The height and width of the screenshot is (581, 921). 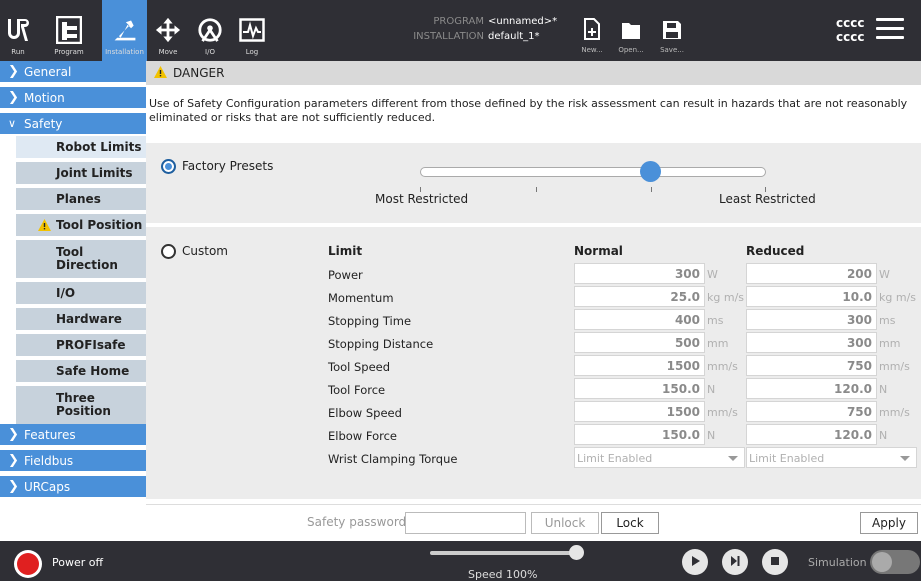 What do you see at coordinates (889, 523) in the screenshot?
I see `apply-button: Apply` at bounding box center [889, 523].